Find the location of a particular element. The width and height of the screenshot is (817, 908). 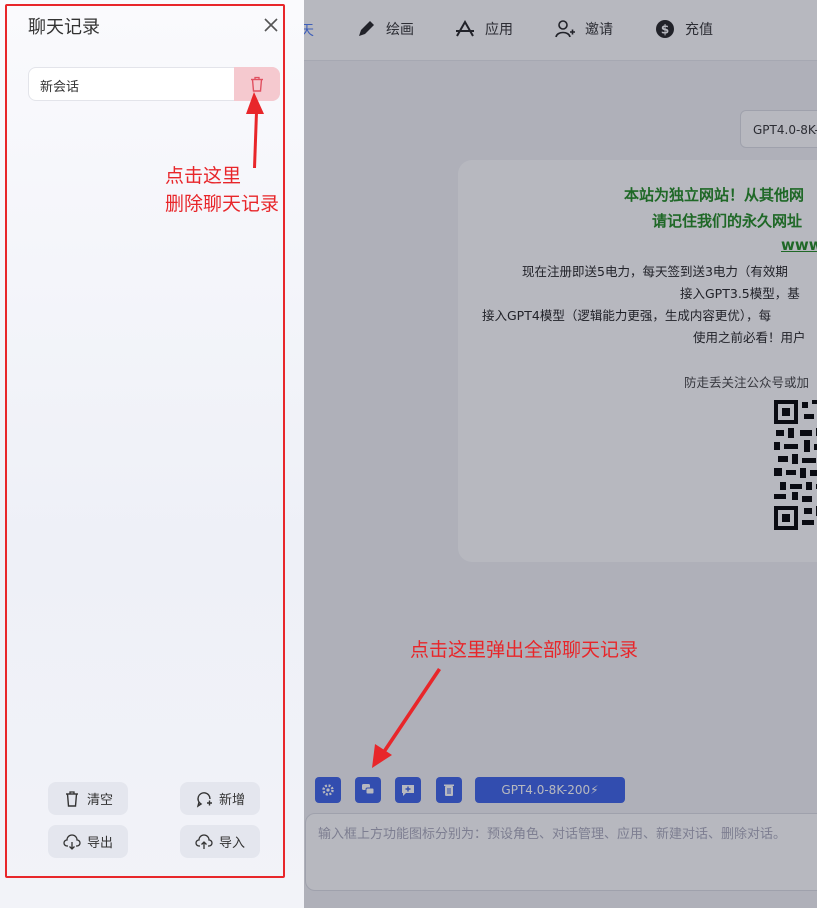

annotation-text: 删除聊天记录 is located at coordinates (222, 204).